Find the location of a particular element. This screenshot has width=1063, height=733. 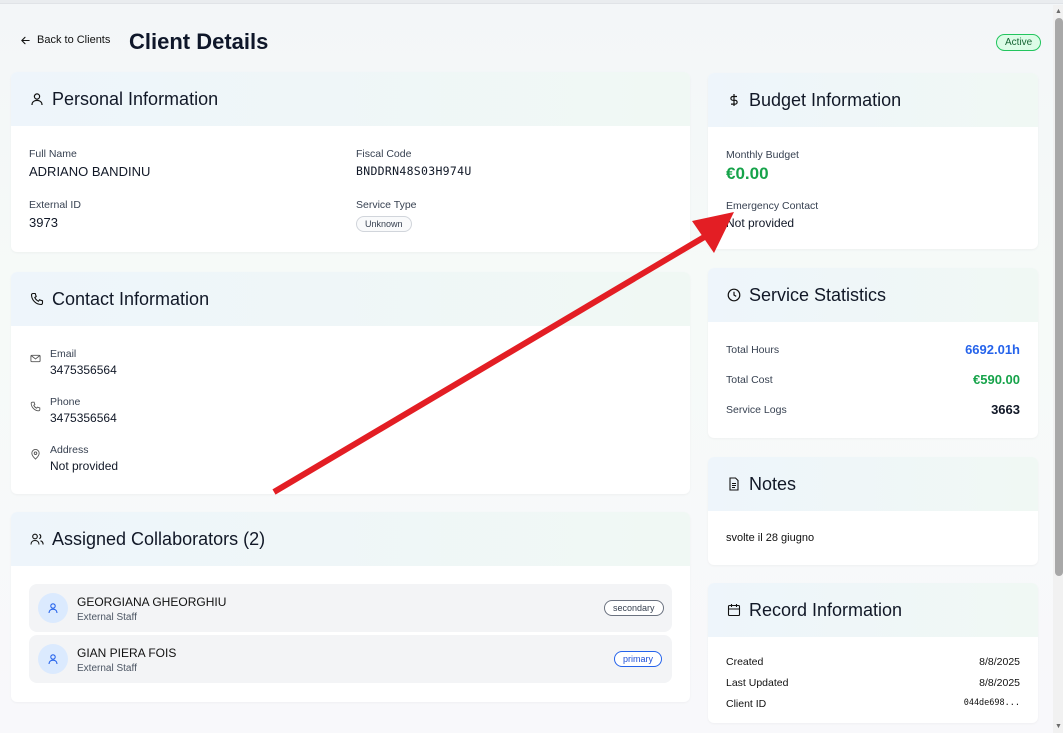

assigned-collaborators-title: Assigned Collaborators (2) is located at coordinates (159, 538).